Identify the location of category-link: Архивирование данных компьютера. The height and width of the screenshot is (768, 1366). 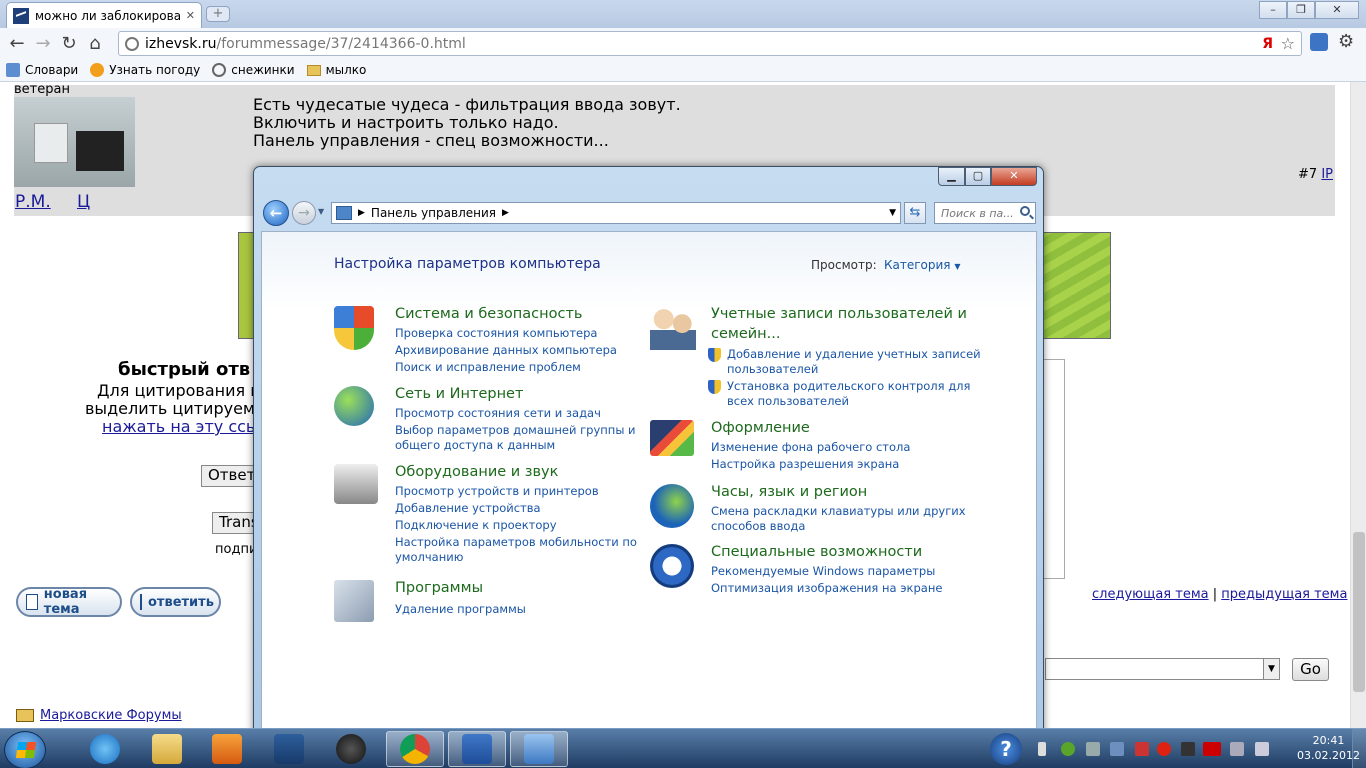
(506, 350).